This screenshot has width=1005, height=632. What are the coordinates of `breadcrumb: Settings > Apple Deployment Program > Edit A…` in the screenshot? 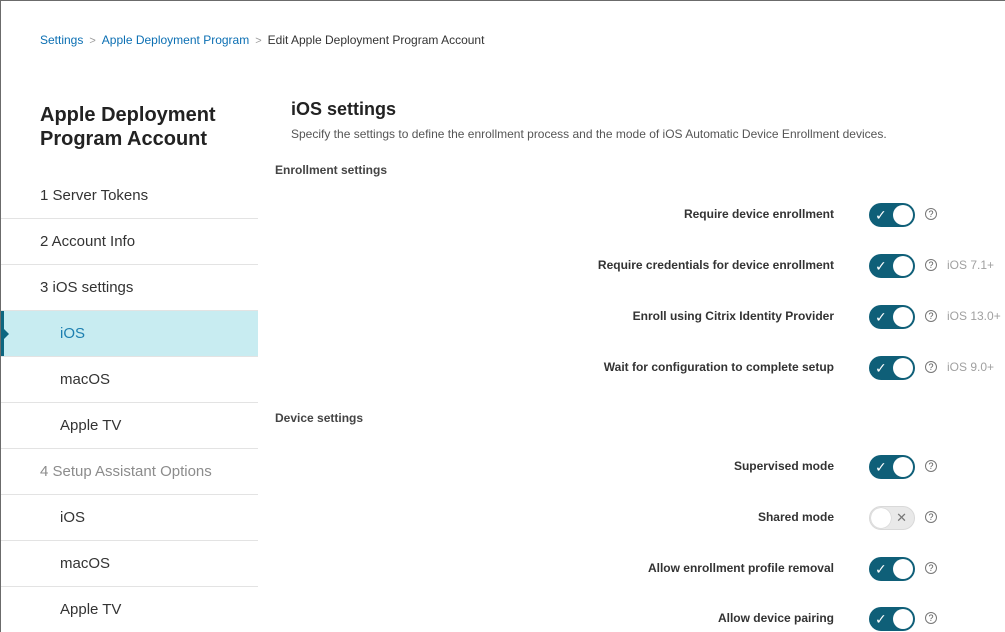 It's located at (262, 40).